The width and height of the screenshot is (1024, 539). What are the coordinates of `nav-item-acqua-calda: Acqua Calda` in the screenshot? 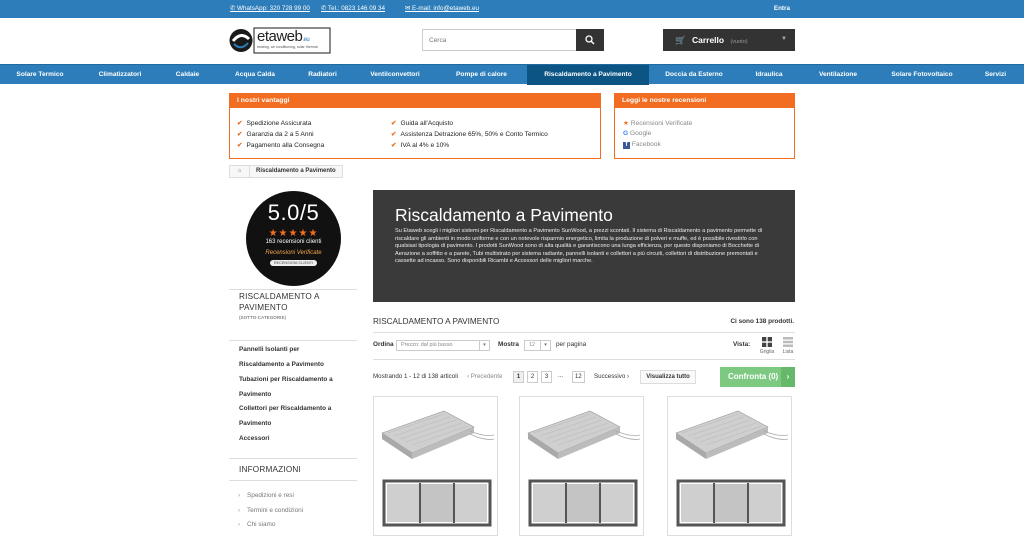 It's located at (255, 75).